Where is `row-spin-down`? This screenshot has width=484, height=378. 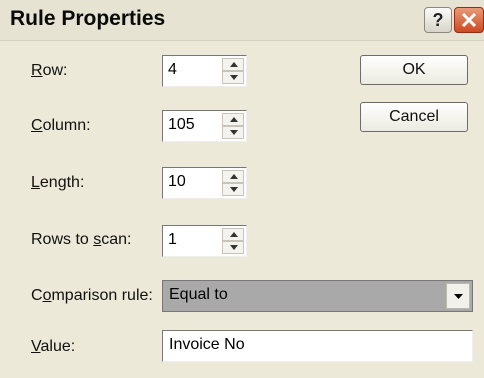 row-spin-down is located at coordinates (233, 77).